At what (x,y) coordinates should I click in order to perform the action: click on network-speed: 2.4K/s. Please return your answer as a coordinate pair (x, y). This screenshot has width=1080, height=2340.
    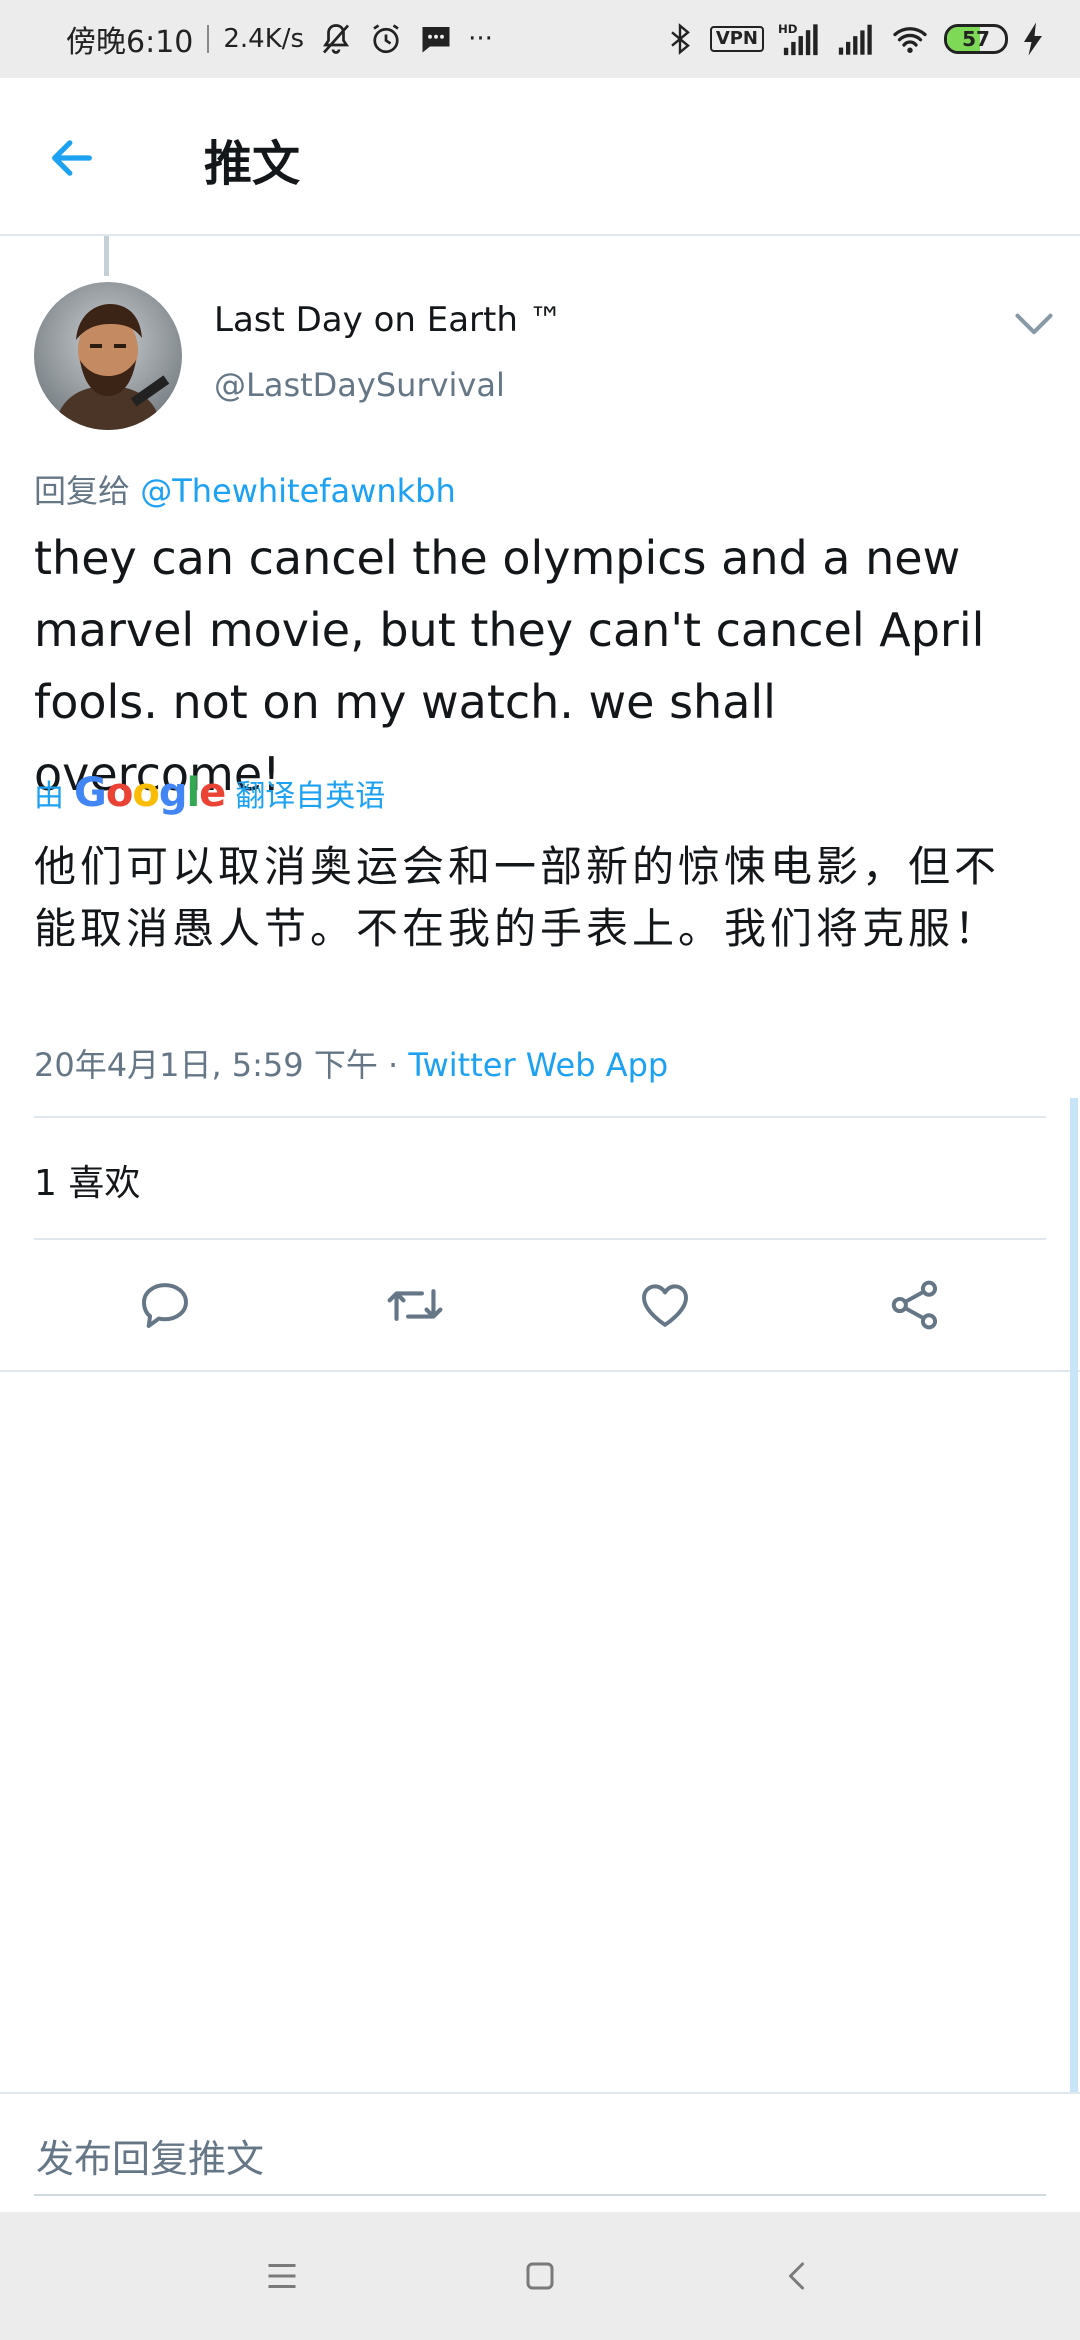
    Looking at the image, I should click on (264, 39).